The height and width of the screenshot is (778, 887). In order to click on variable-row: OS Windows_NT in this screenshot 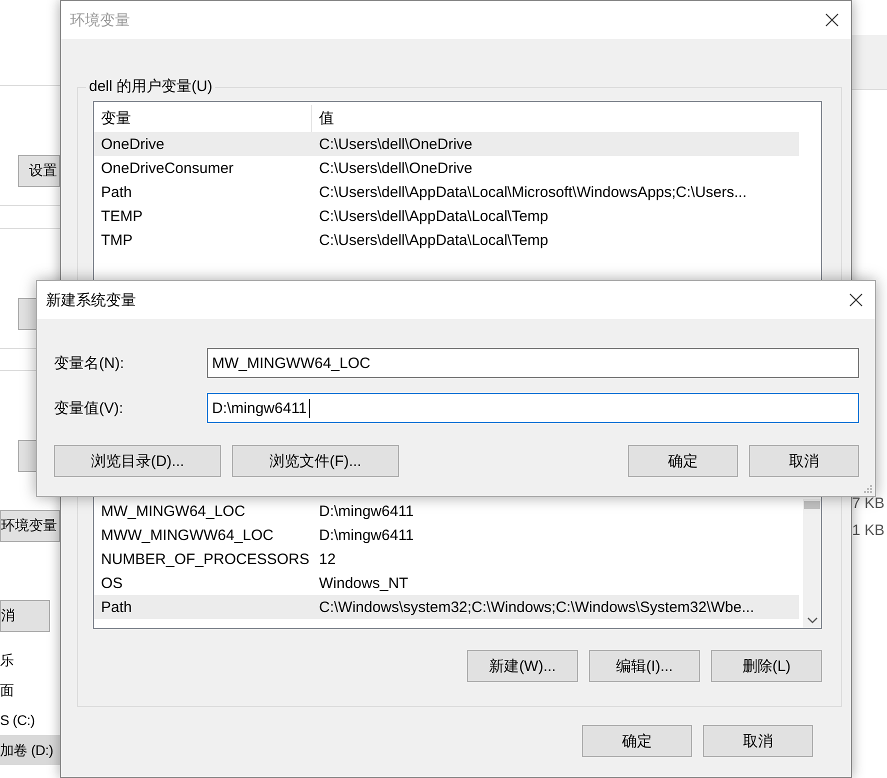, I will do `click(446, 583)`.